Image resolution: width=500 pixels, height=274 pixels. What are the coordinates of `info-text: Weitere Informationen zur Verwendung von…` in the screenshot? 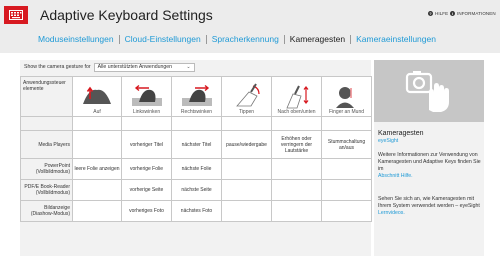 It's located at (429, 162).